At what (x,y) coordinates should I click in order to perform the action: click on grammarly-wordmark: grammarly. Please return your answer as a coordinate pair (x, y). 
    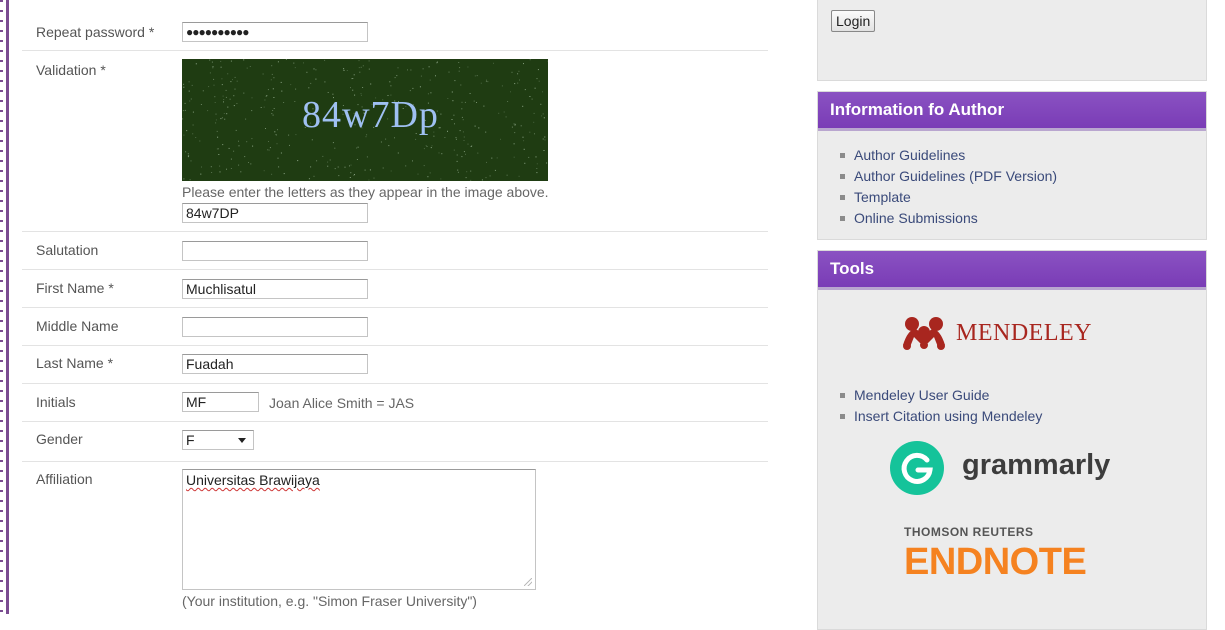
    Looking at the image, I should click on (1036, 465).